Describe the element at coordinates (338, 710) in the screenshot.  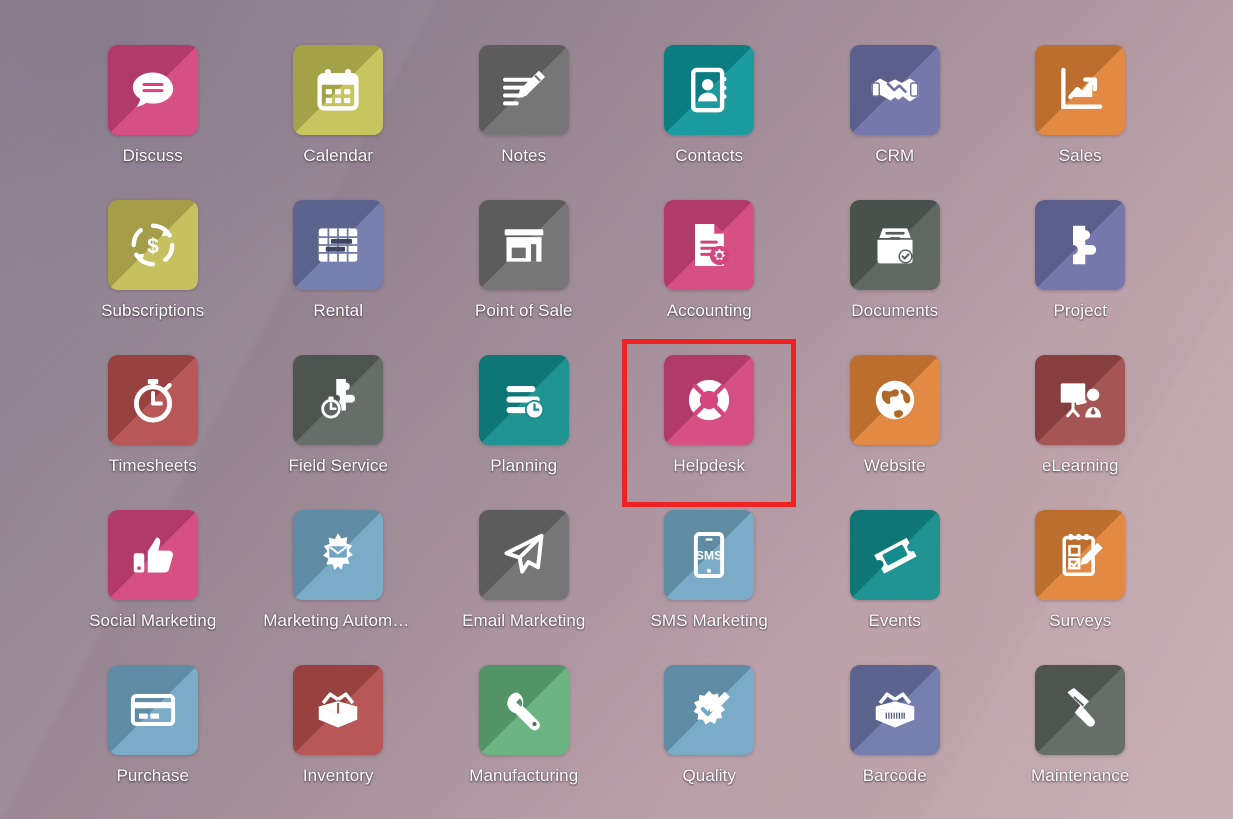
I see `open-box-icon` at that location.